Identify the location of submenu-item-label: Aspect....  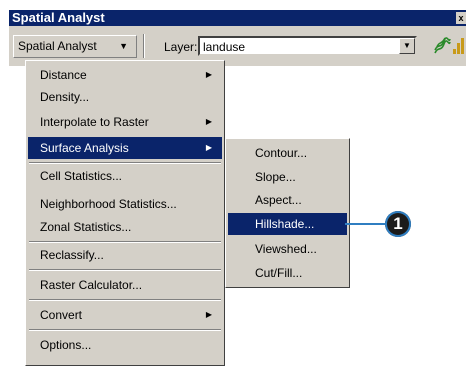
(278, 200).